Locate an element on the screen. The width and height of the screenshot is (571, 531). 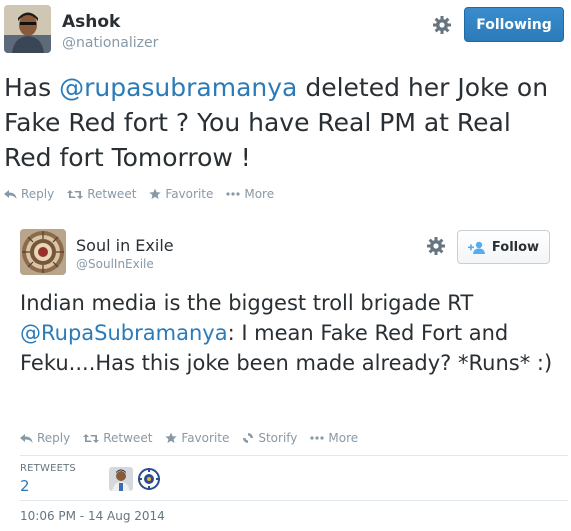
reply-mention-link: @RupaSubramanya is located at coordinates (124, 333).